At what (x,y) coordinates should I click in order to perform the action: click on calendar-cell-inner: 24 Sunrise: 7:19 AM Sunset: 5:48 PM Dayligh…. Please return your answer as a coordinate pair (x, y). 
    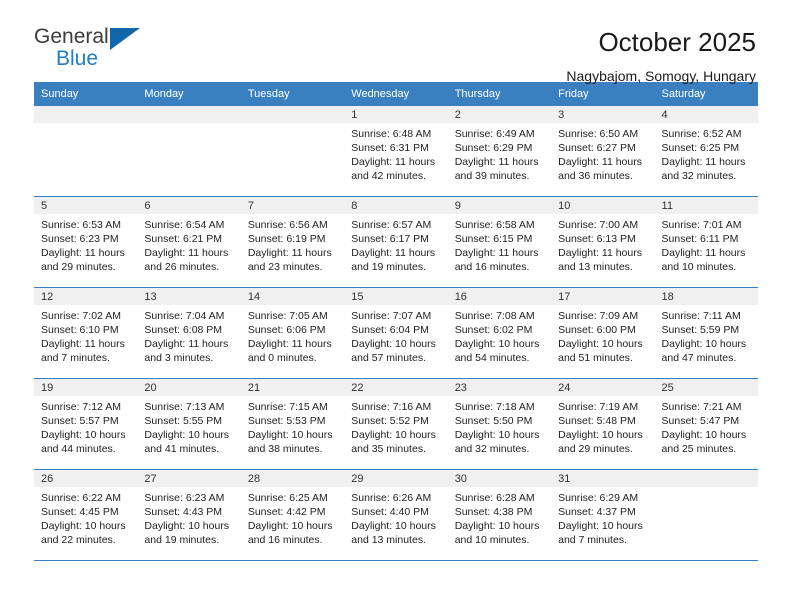
    Looking at the image, I should click on (603, 424).